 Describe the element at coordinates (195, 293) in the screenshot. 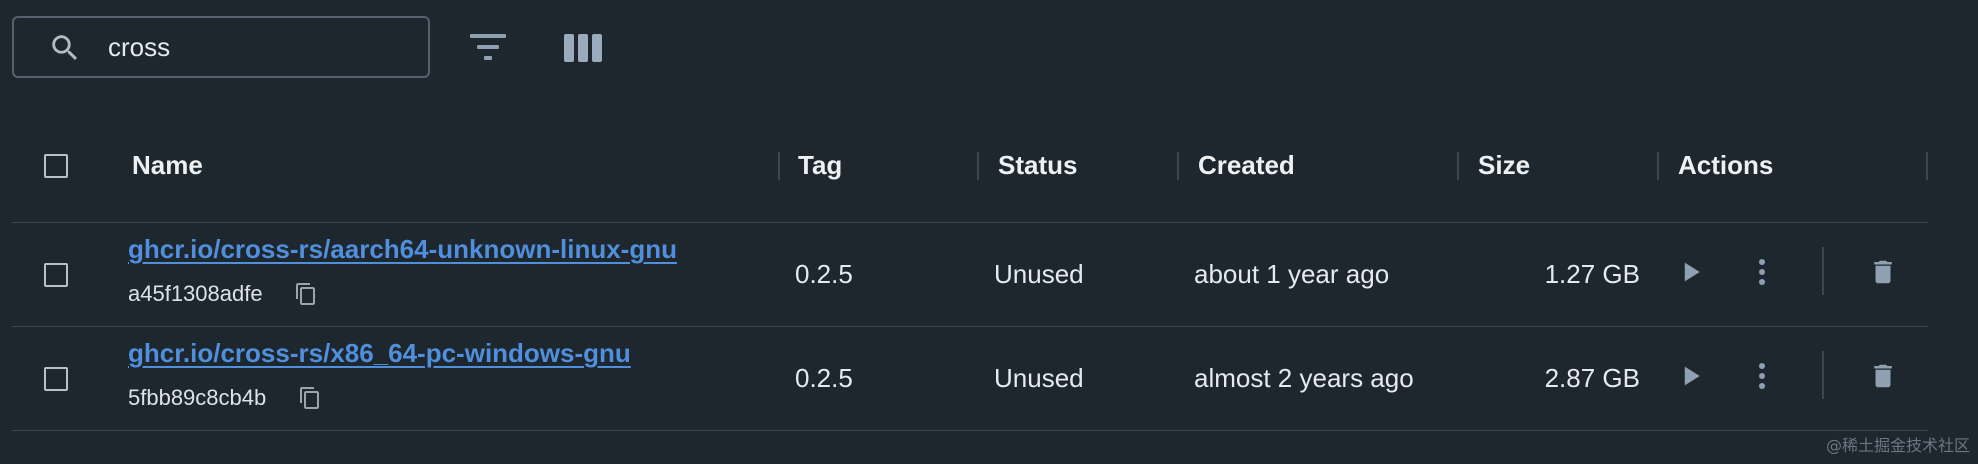

I see `image-id: a45f1308adfe` at that location.